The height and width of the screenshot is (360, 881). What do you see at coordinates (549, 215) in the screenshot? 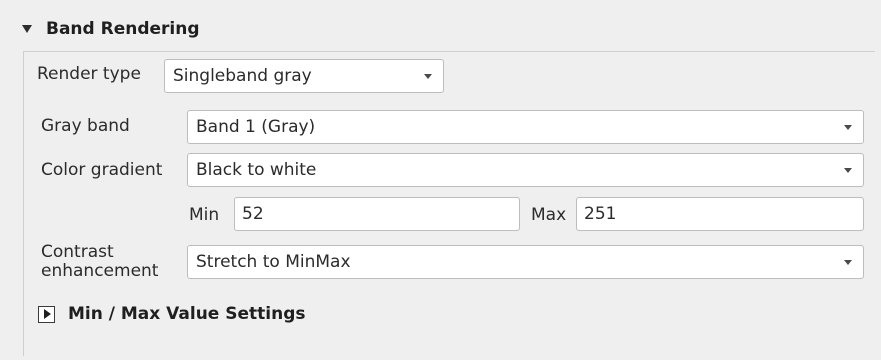
I see `max-label: Max` at bounding box center [549, 215].